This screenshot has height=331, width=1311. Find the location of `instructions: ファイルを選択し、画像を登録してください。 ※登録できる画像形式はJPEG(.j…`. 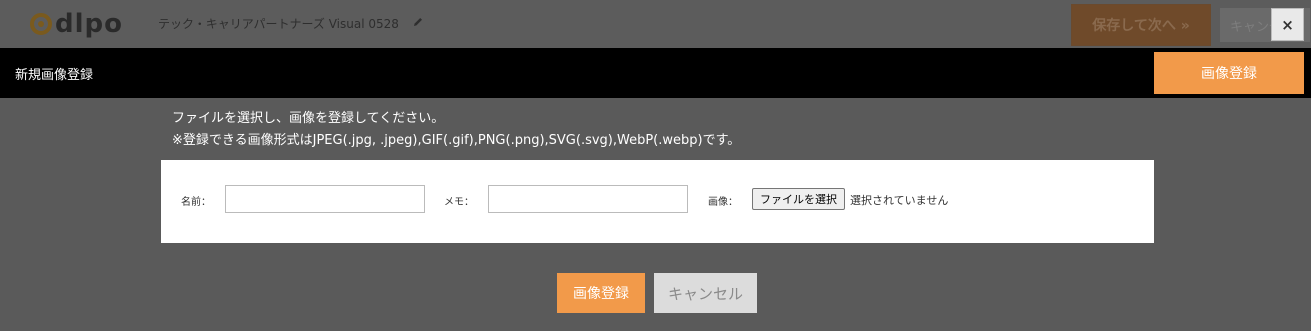

instructions: ファイルを選択し、画像を登録してください。 ※登録できる画像形式はJPEG(.j… is located at coordinates (456, 130).